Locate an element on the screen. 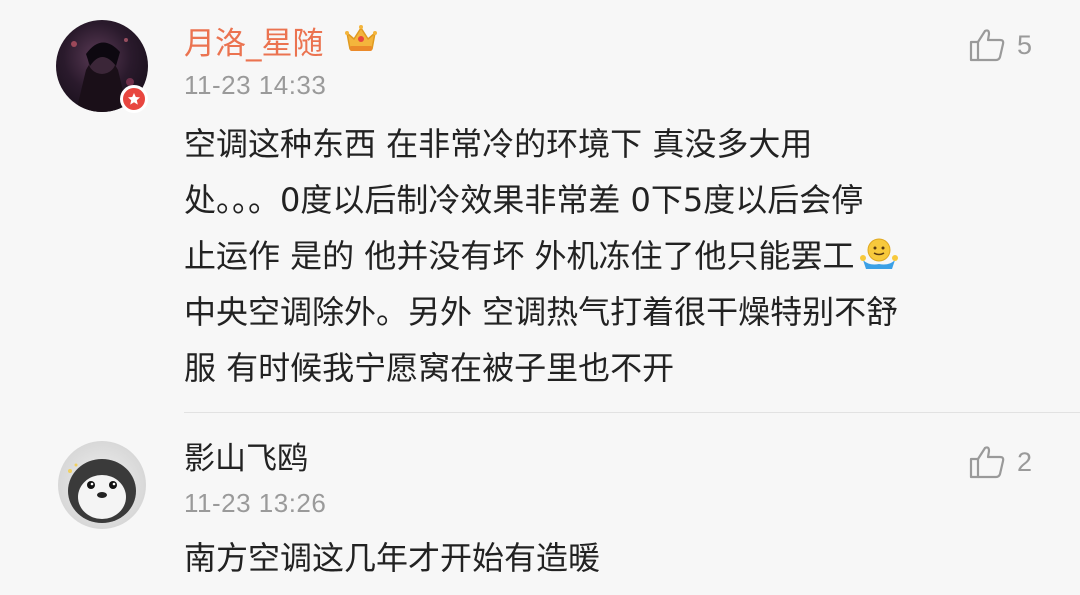 The image size is (1080, 595). comment-text: 南方空调这几年才开始有造暖 is located at coordinates (599, 558).